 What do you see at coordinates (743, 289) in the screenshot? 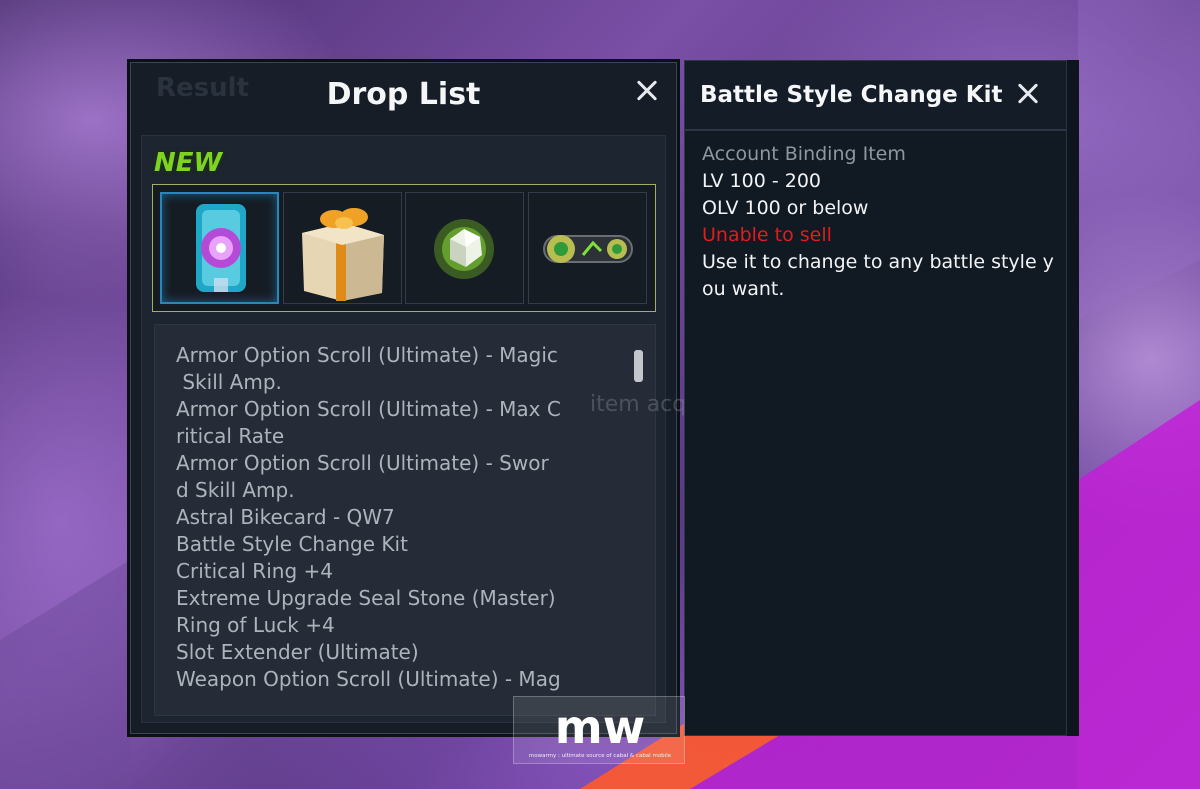
I see `description-line-2: ou want.` at bounding box center [743, 289].